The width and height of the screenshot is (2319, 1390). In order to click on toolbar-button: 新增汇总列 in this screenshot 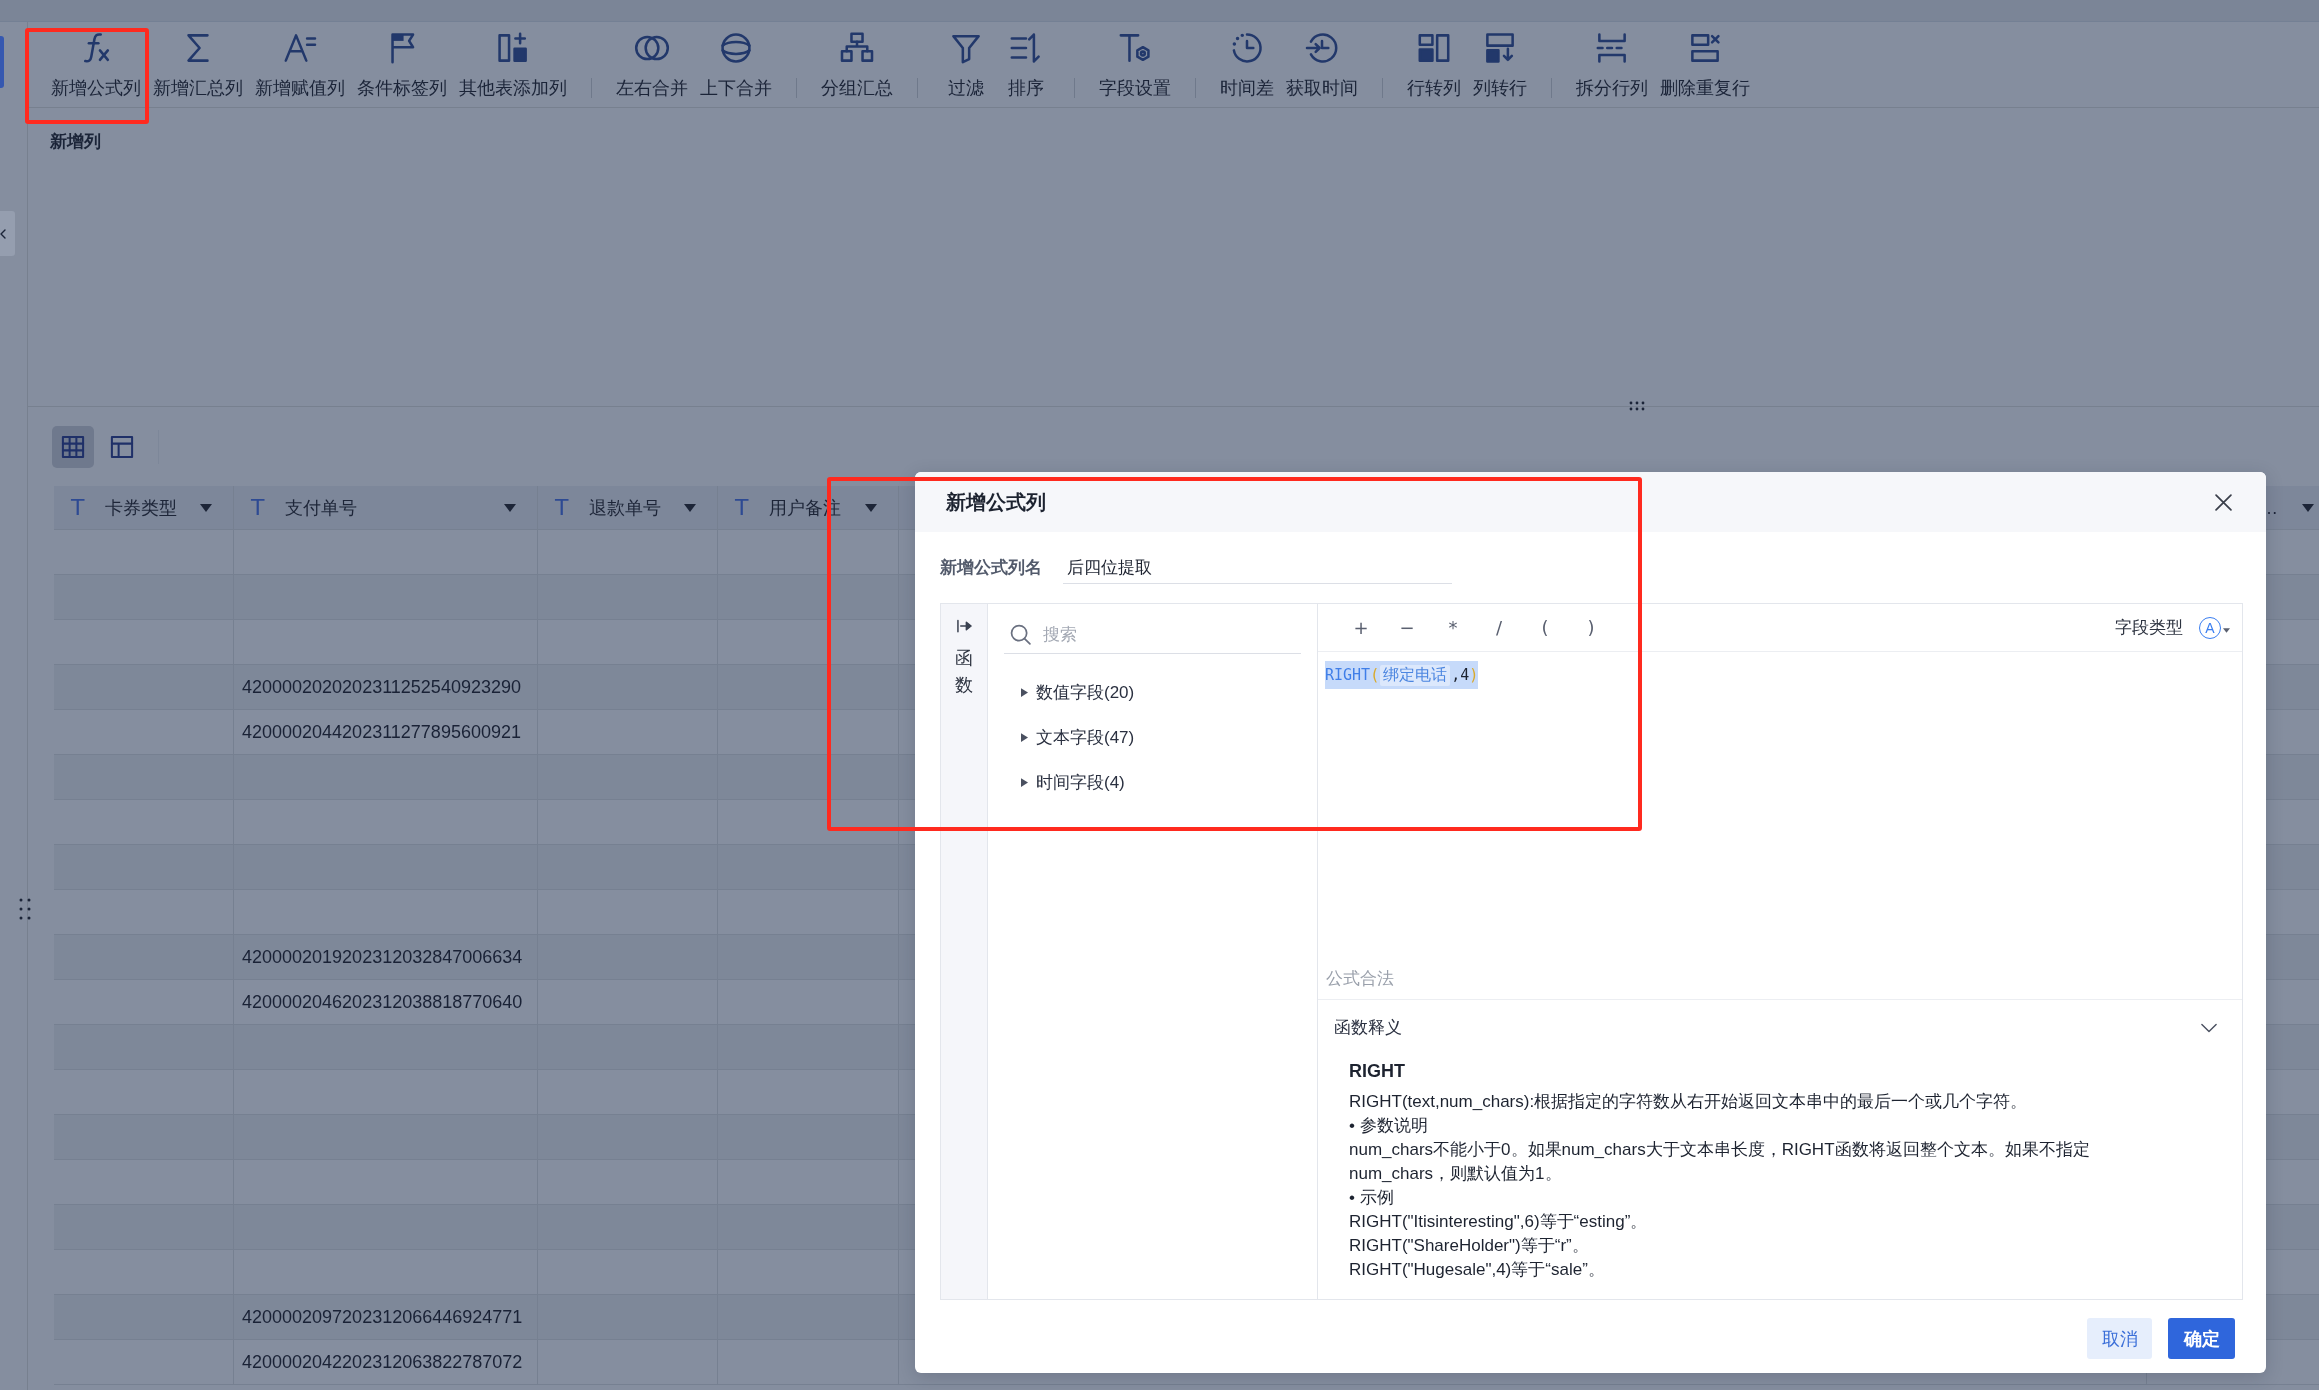, I will do `click(198, 66)`.